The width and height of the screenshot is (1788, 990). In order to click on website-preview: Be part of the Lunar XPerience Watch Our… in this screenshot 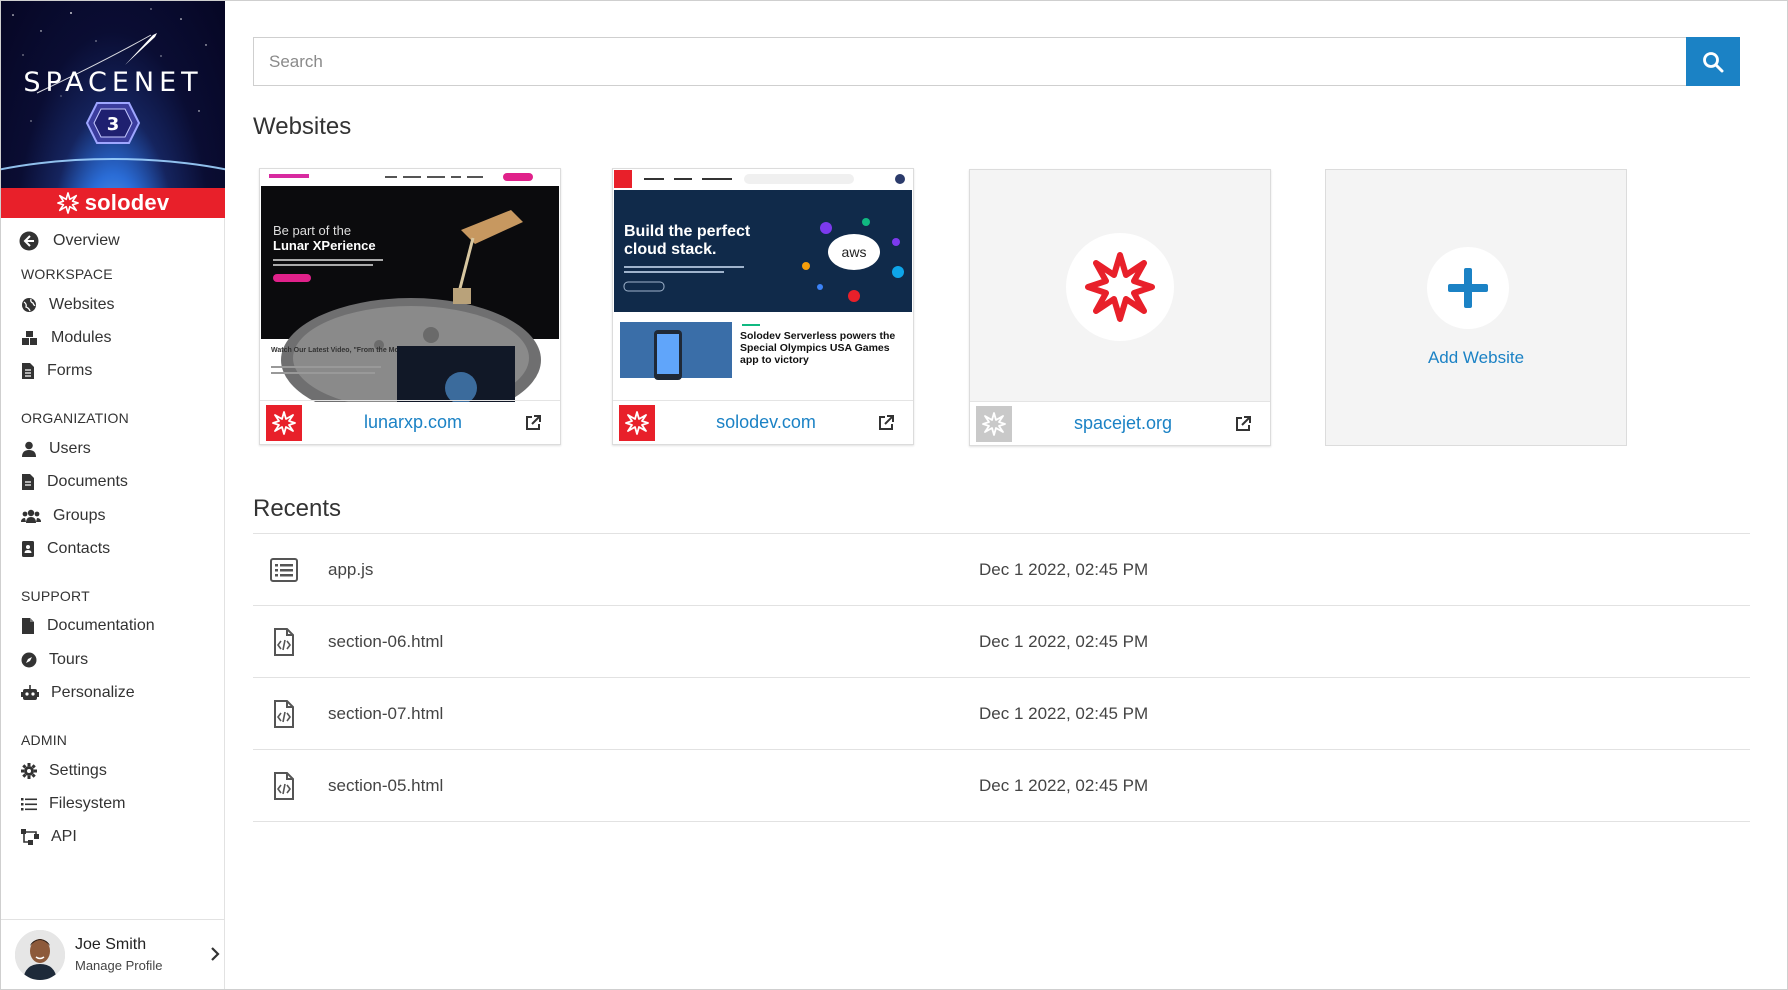, I will do `click(410, 286)`.